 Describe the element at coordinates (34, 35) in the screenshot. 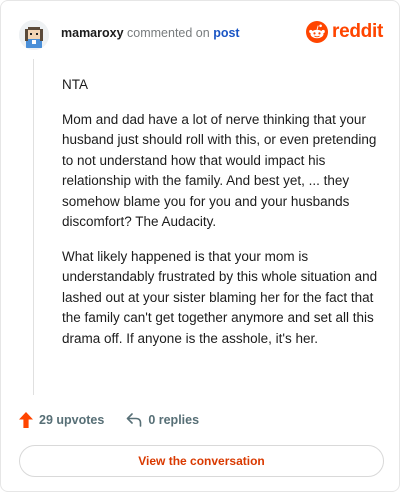

I see `avatar` at that location.